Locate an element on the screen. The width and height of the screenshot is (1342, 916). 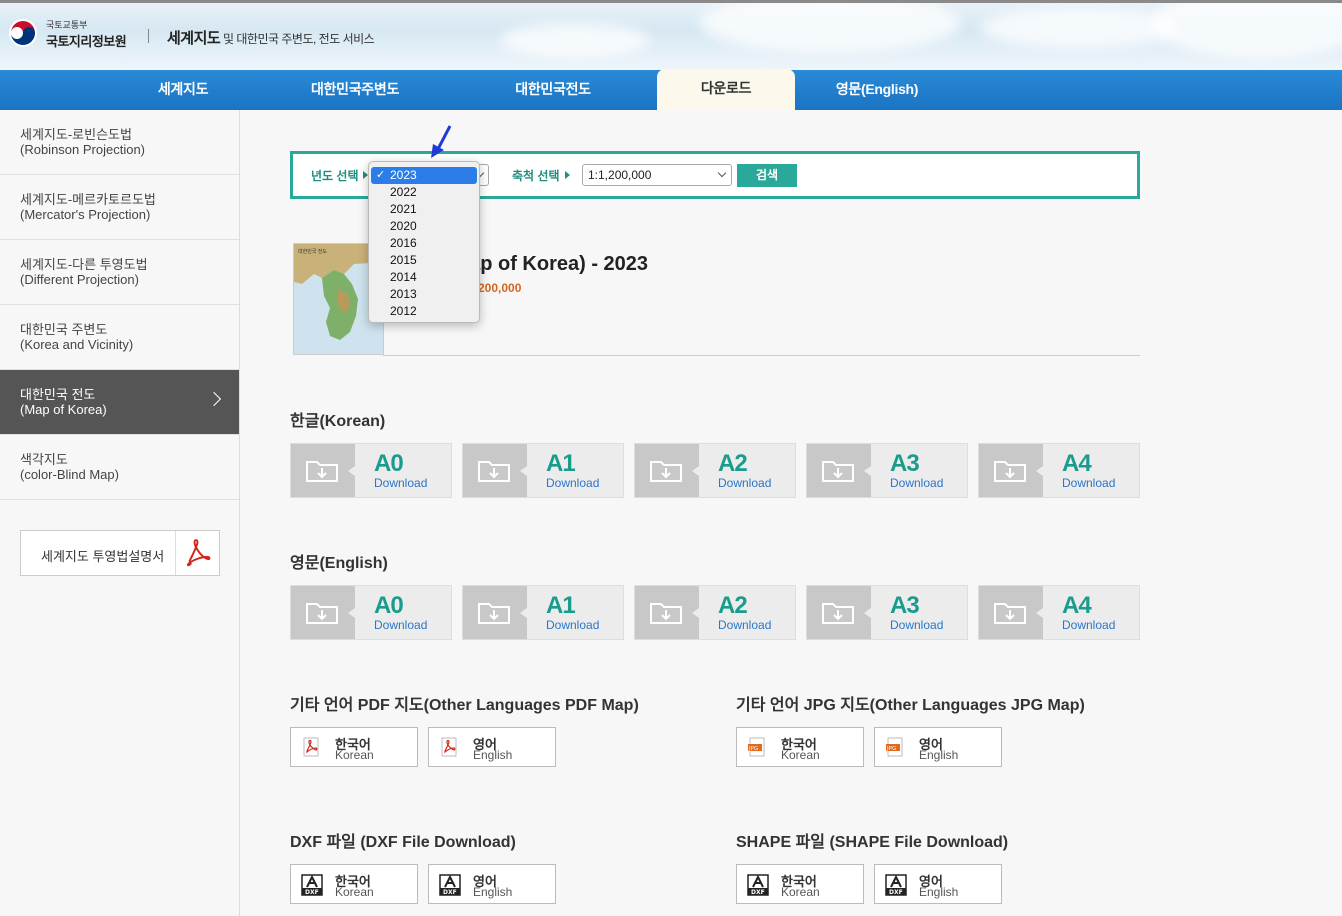
ministry-name: 국토교통부 is located at coordinates (67, 25).